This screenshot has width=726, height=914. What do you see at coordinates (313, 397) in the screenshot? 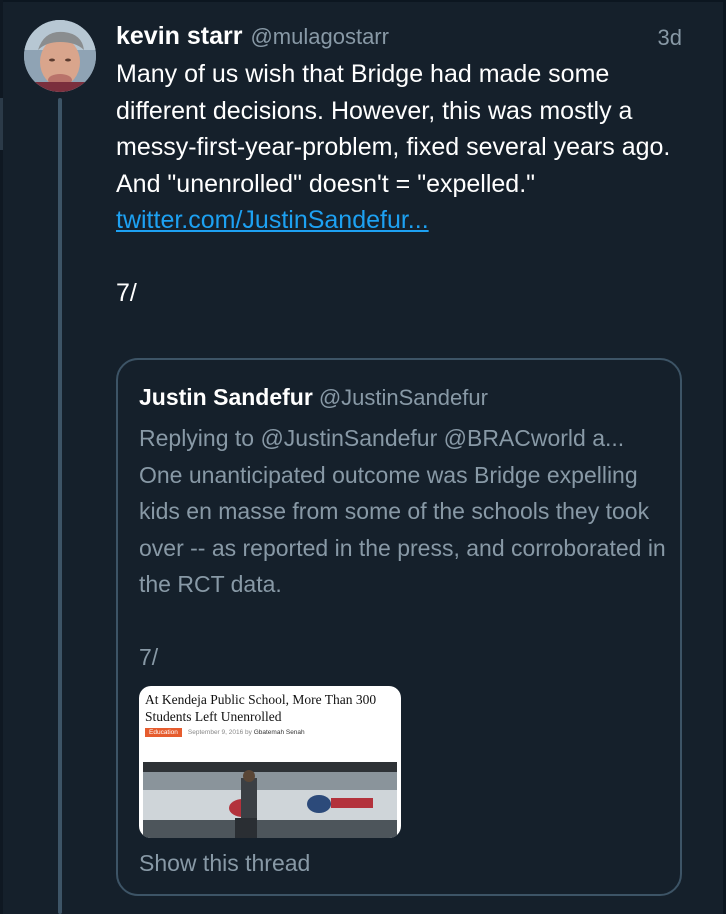
I see `quoted-tweet-header: Justin Sandefur @JustinSandefur` at bounding box center [313, 397].